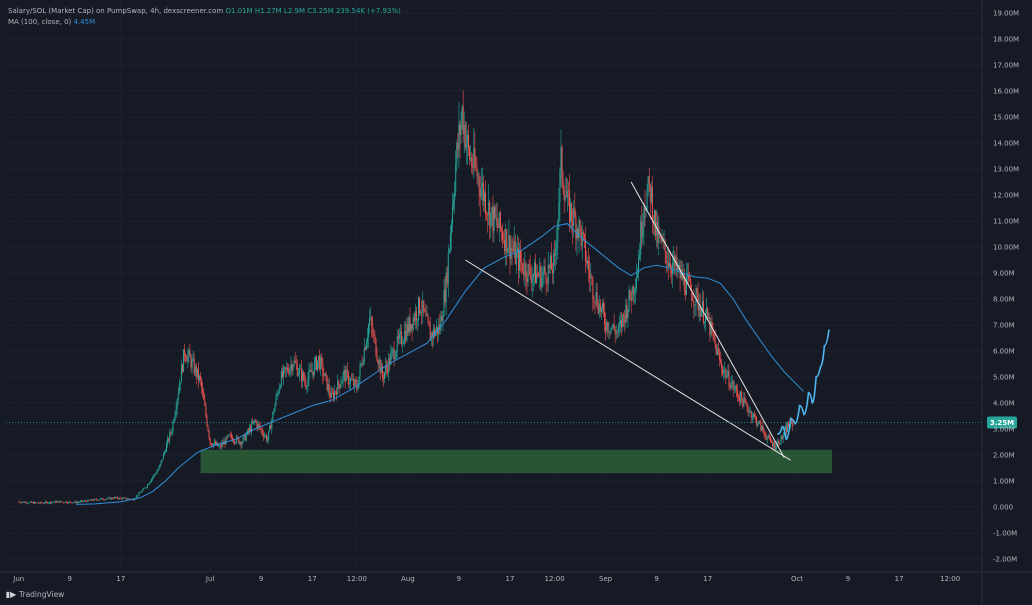  What do you see at coordinates (1006, 170) in the screenshot?
I see `y-tick-label: 13.00M` at bounding box center [1006, 170].